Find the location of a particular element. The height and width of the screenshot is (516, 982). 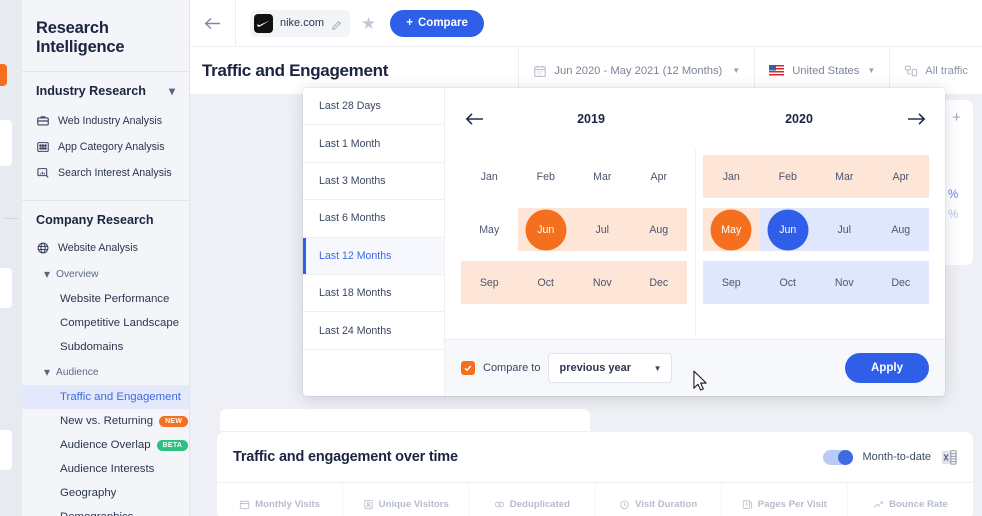

sidebar-item-app-category-analysis: App Category Analysis is located at coordinates (105, 147).